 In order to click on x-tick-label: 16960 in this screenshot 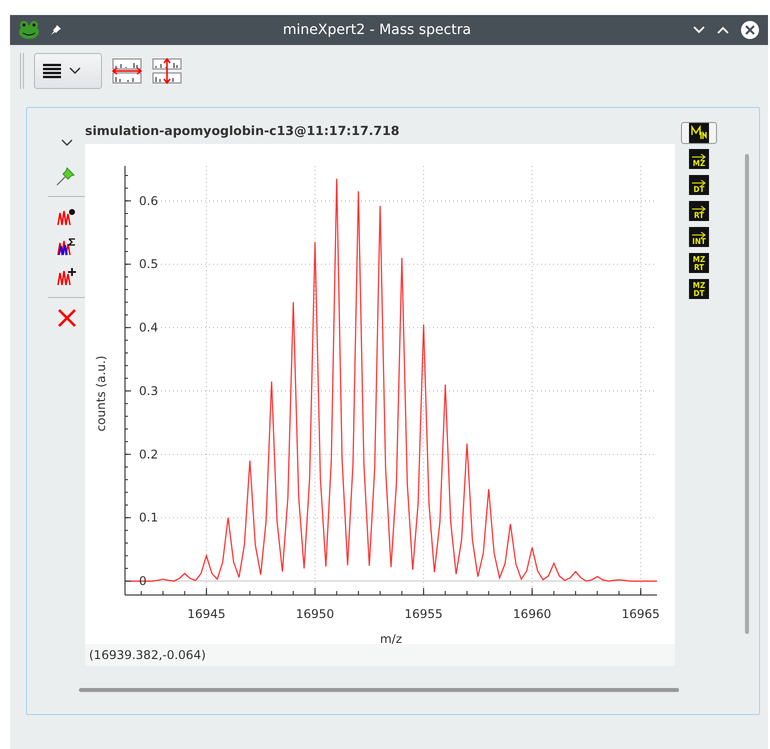, I will do `click(532, 614)`.